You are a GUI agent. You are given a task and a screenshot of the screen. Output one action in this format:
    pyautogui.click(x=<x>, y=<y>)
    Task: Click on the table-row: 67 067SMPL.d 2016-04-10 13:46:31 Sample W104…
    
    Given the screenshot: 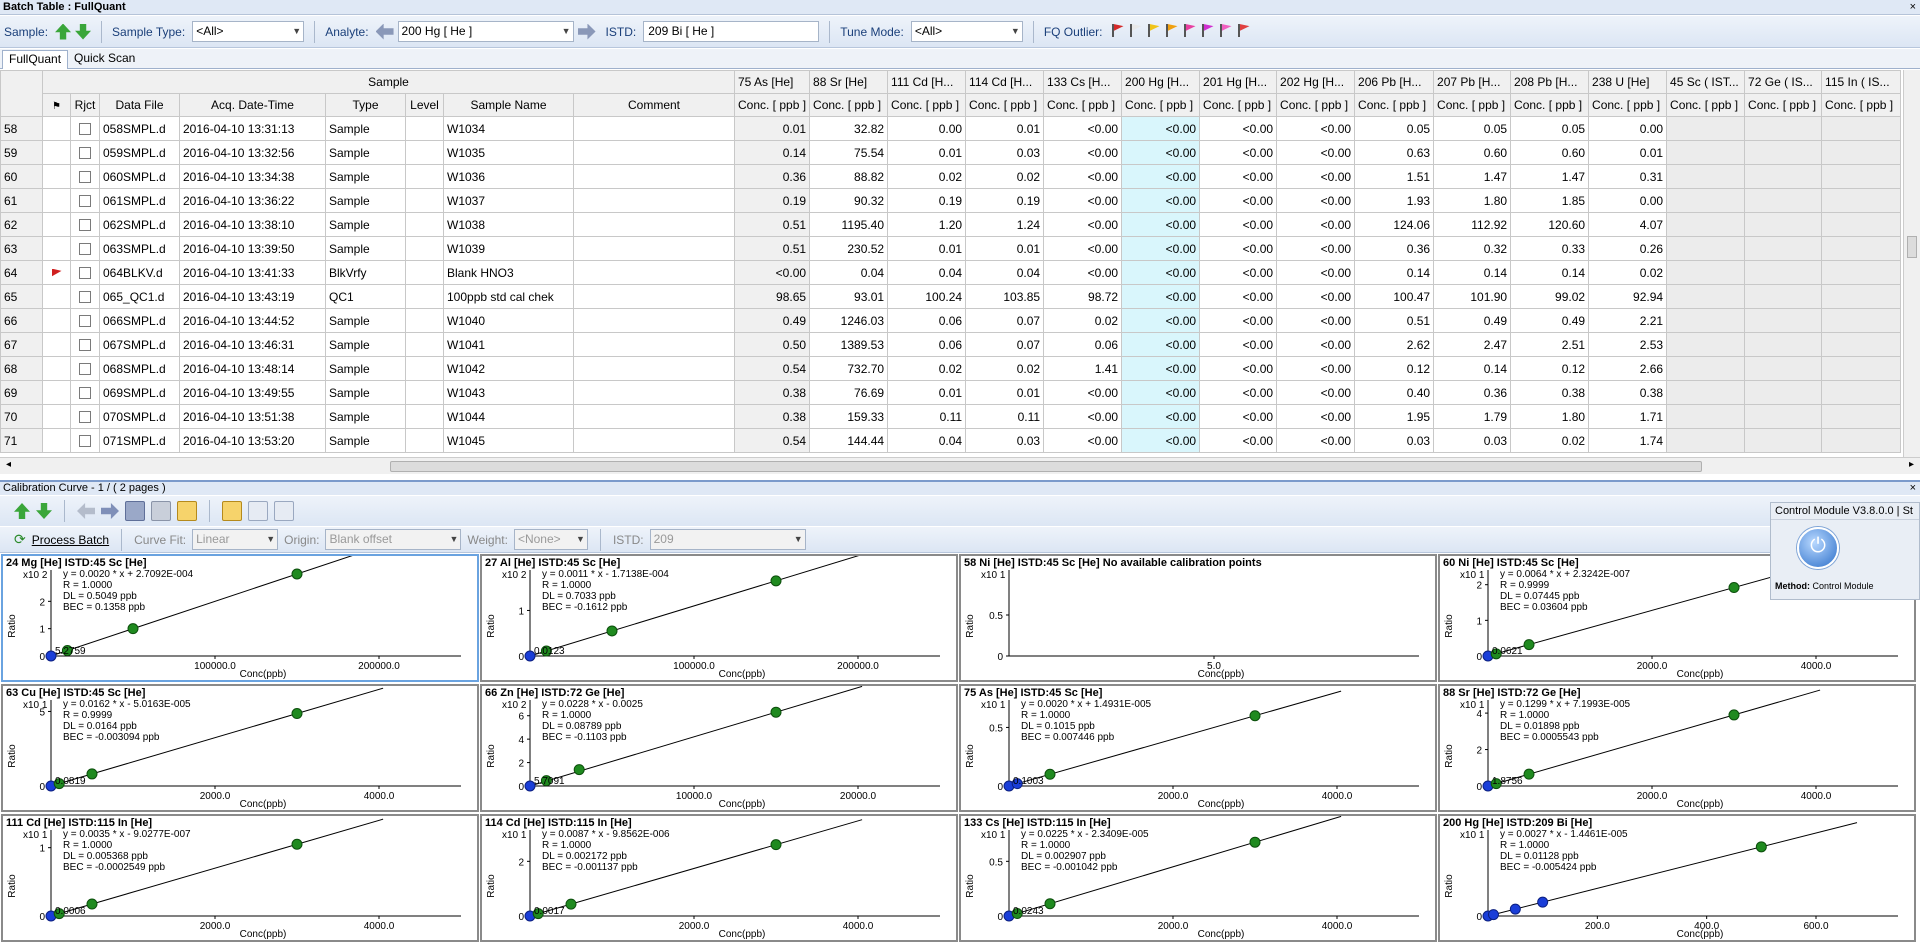 What is the action you would take?
    pyautogui.click(x=951, y=344)
    